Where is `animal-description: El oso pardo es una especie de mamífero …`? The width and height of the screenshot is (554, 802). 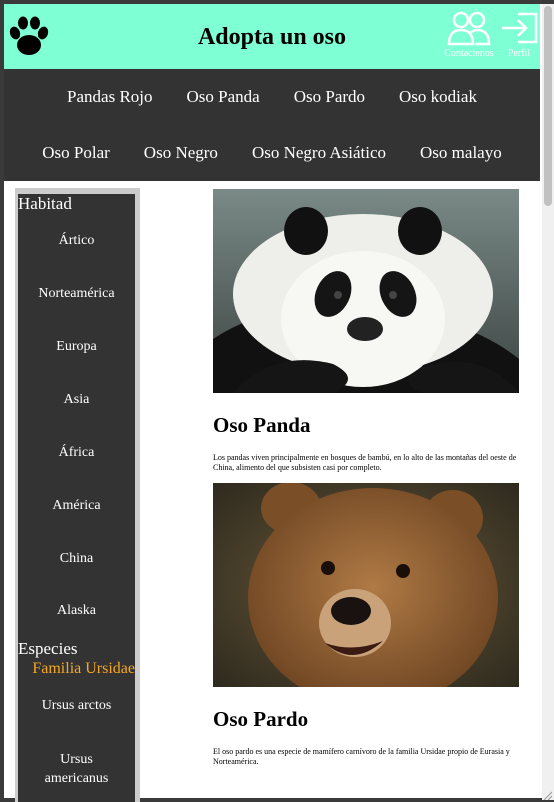
animal-description: El oso pardo es una especie de mamífero … is located at coordinates (361, 756).